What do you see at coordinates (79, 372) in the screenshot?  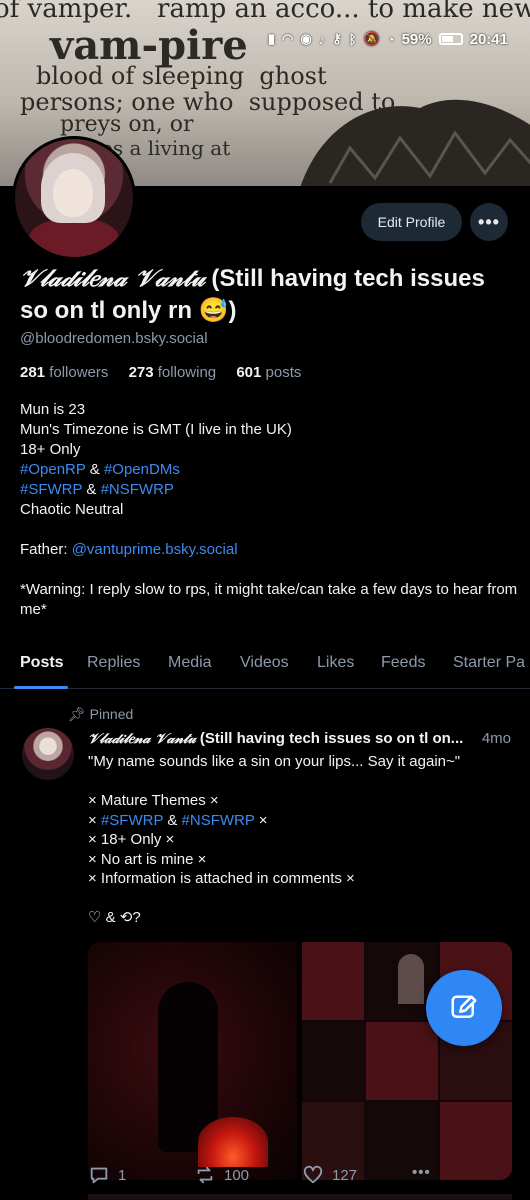 I see `followers-label: followers` at bounding box center [79, 372].